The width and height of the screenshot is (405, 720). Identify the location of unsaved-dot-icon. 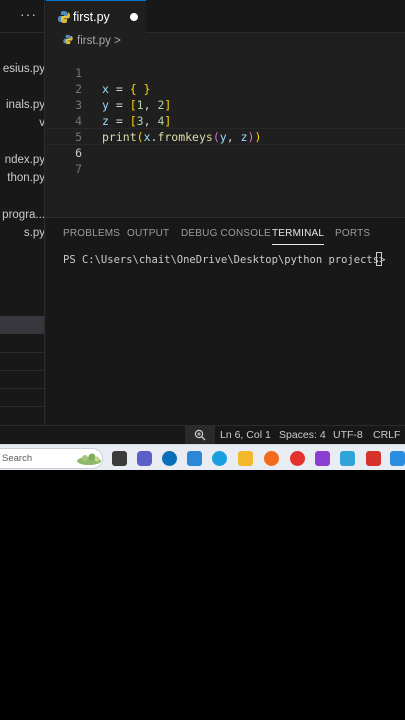
(134, 17).